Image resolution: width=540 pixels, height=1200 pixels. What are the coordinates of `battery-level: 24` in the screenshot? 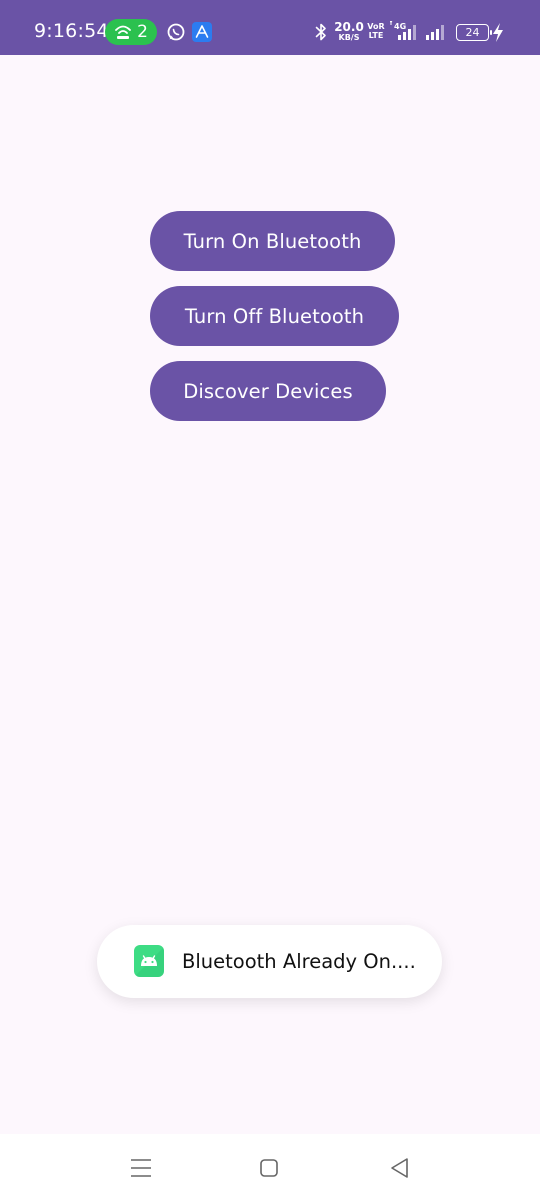 It's located at (472, 32).